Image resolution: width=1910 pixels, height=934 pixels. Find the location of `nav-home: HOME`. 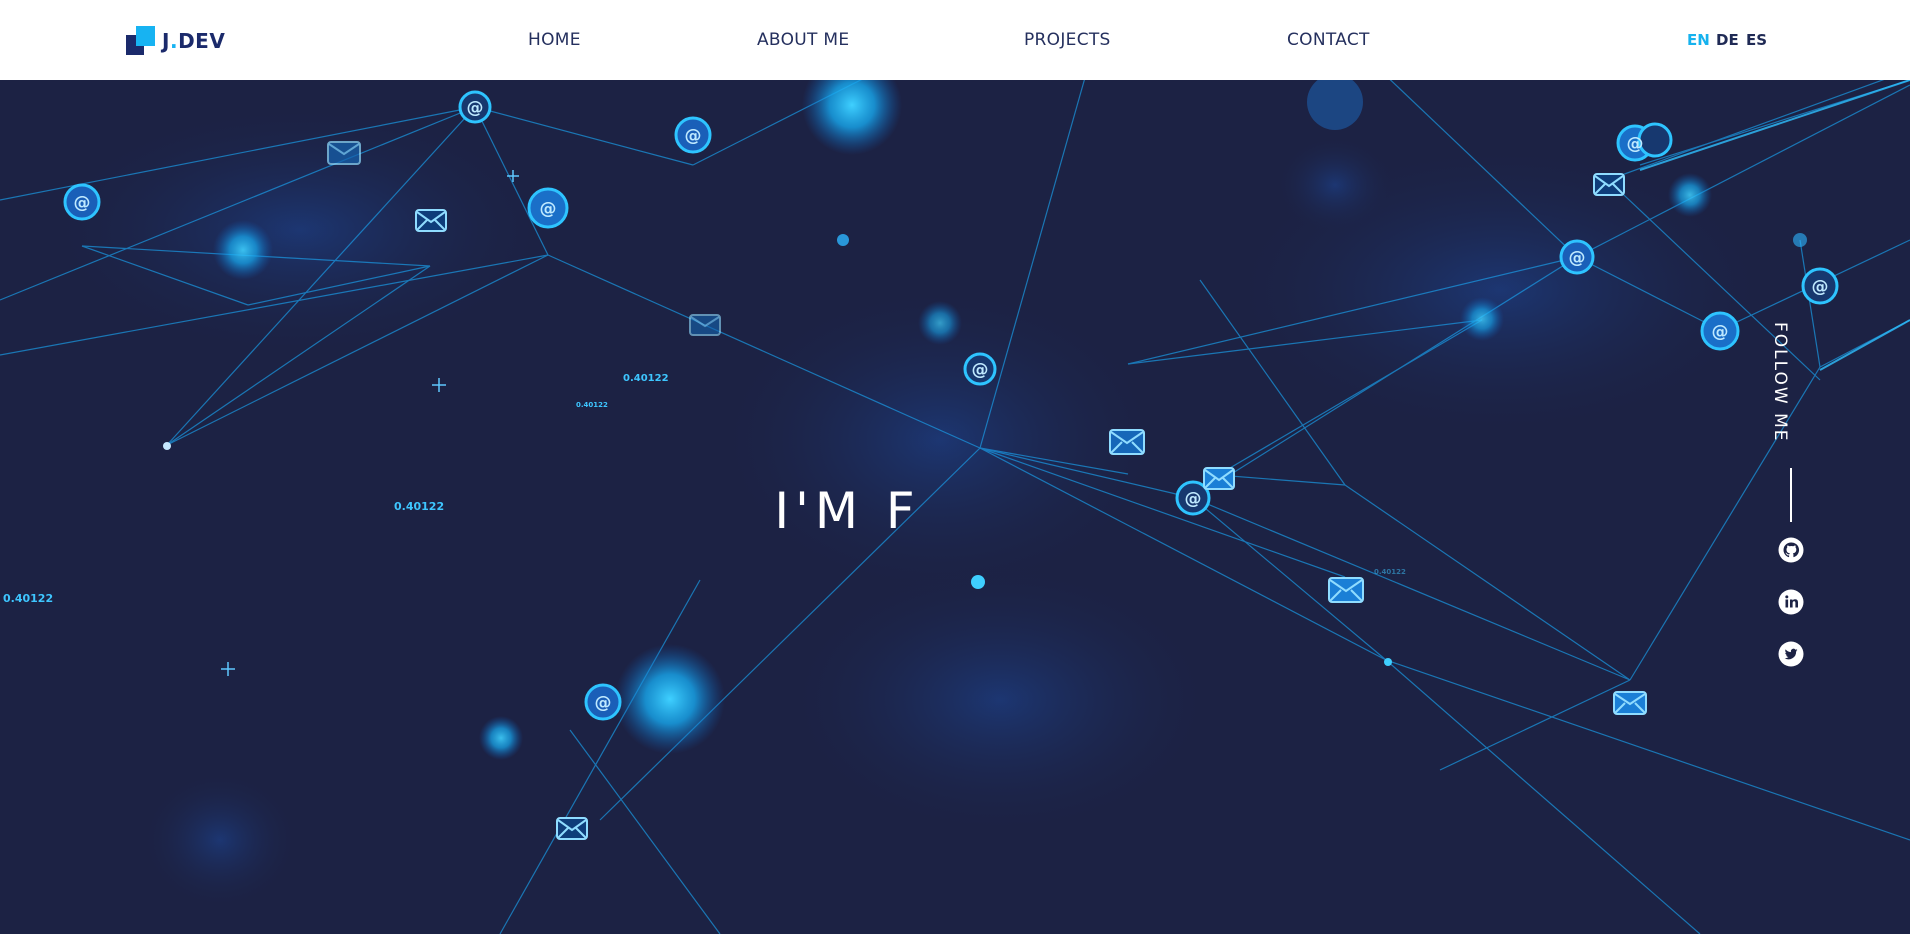

nav-home: HOME is located at coordinates (554, 40).